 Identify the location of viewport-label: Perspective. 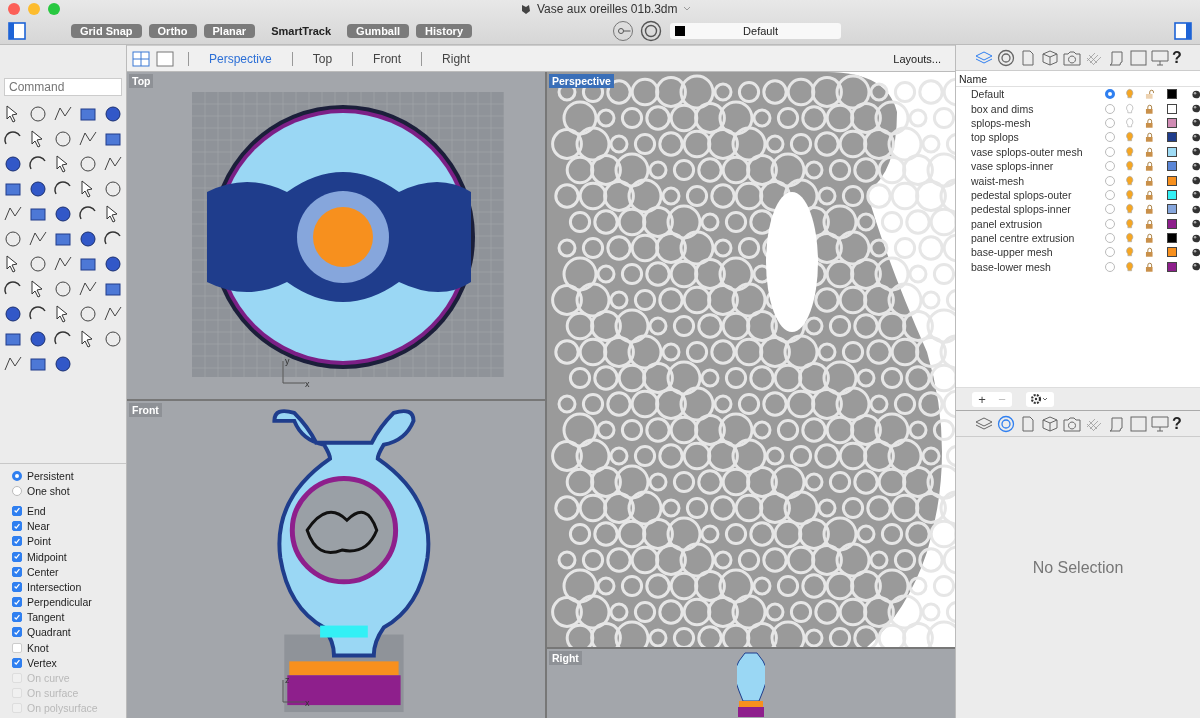
(581, 81).